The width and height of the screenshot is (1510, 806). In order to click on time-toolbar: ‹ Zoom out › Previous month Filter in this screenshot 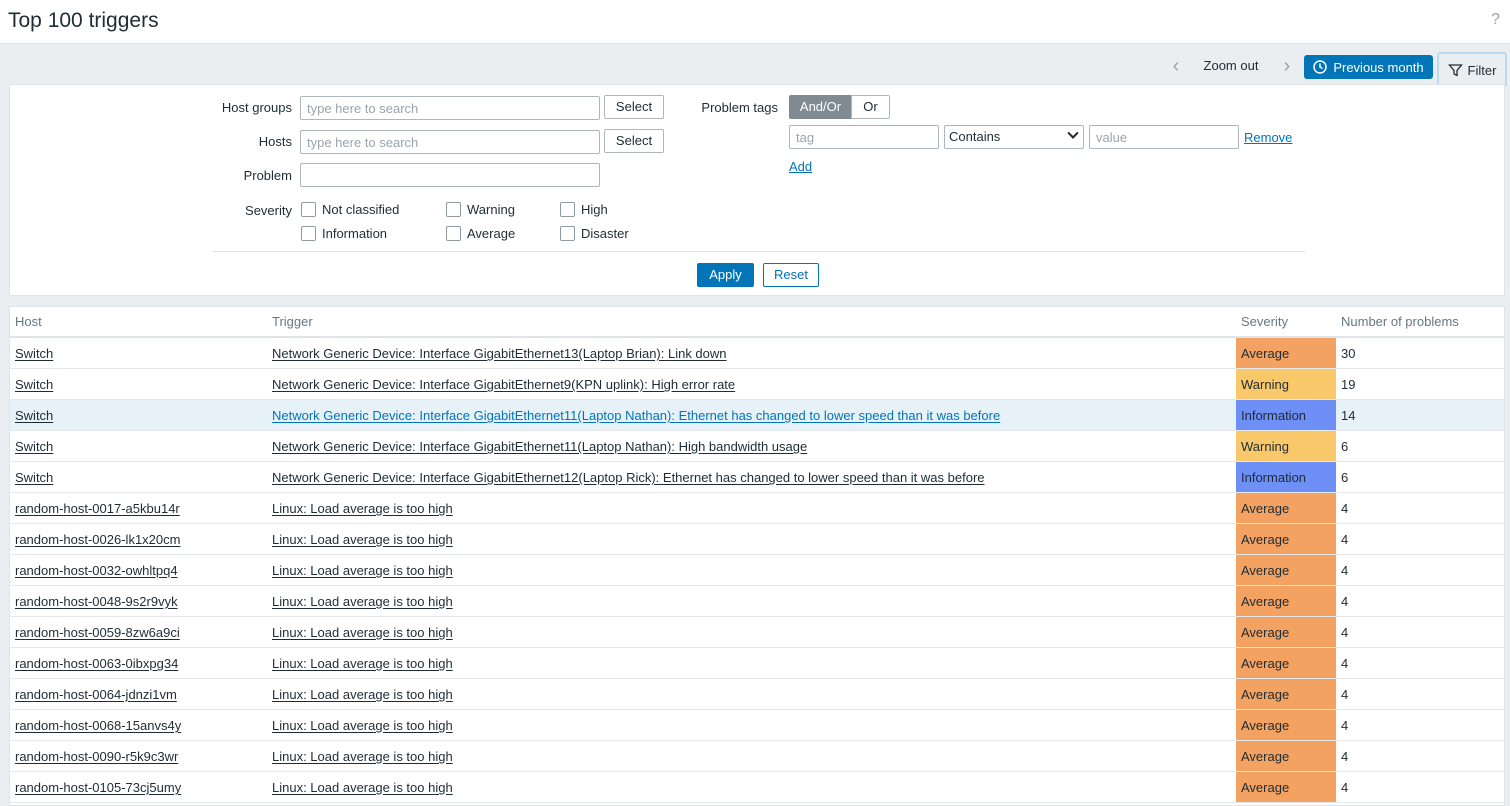, I will do `click(755, 69)`.